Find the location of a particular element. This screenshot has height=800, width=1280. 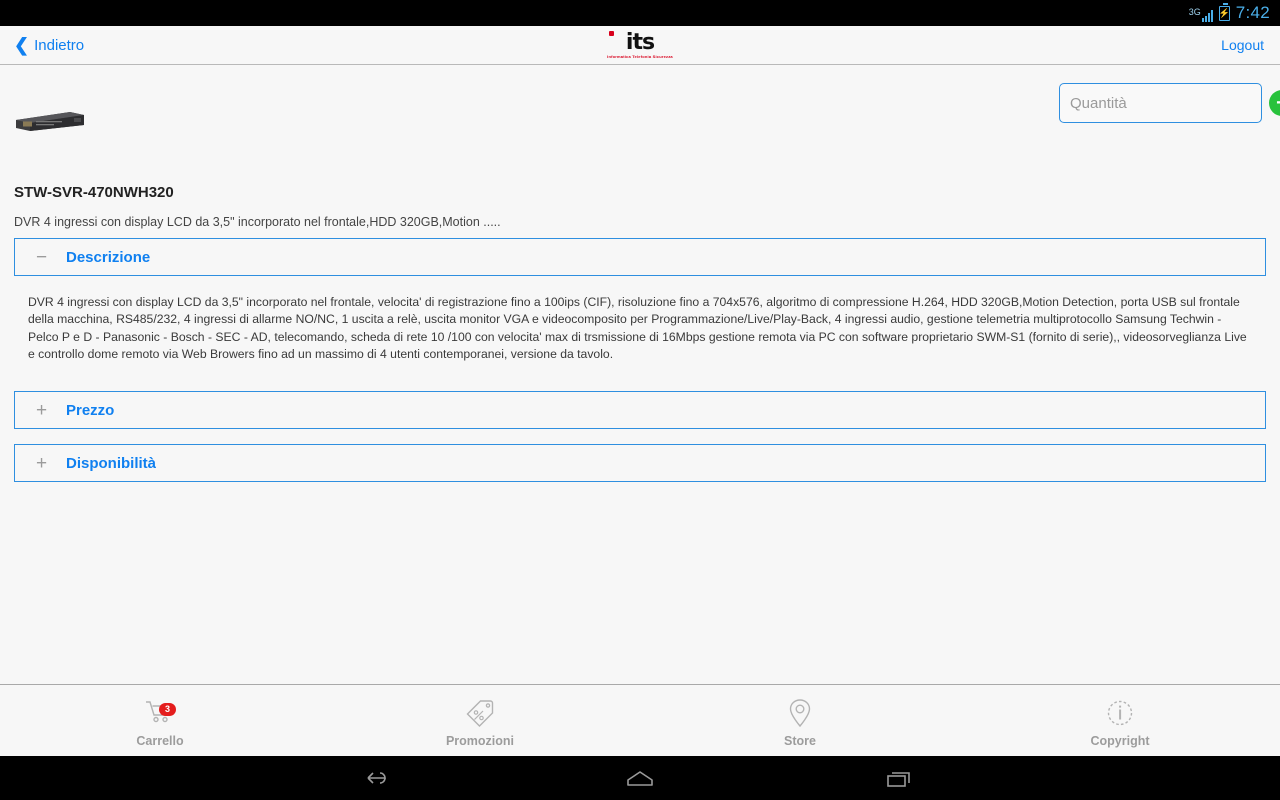

nav-item-copyright: Copyright is located at coordinates (1120, 721).